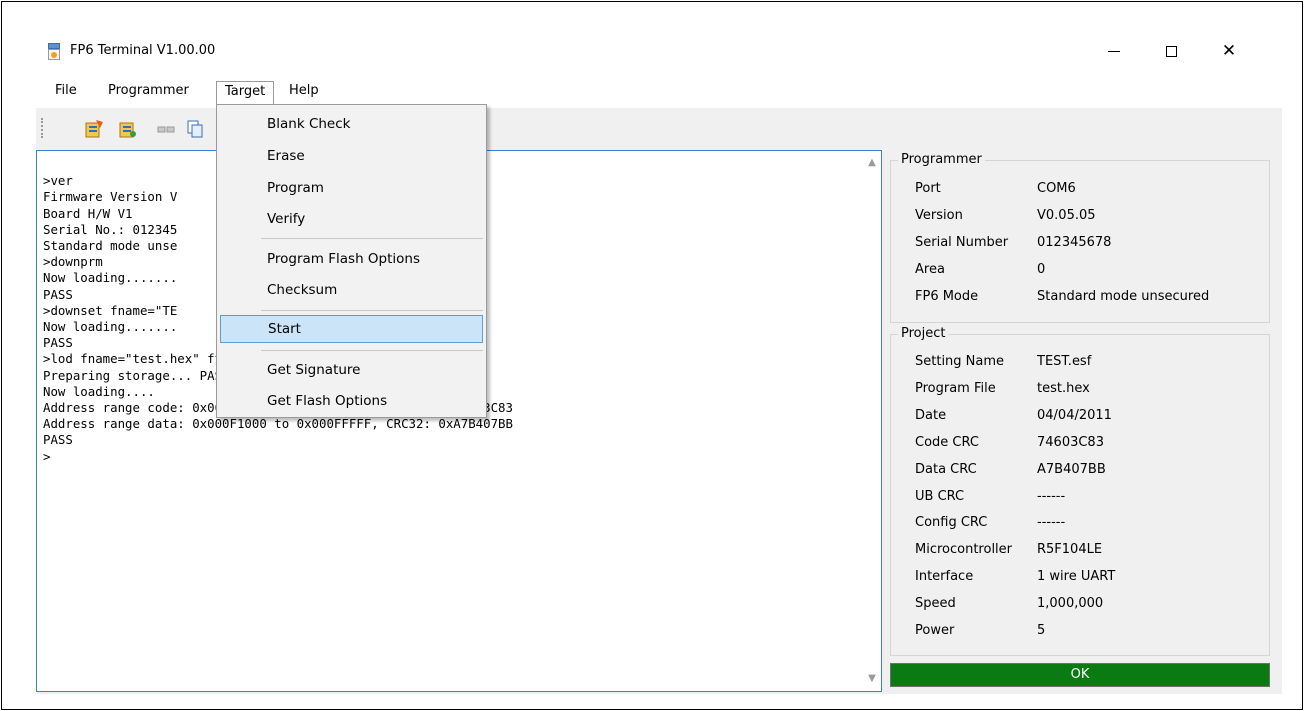 Image resolution: width=1304 pixels, height=711 pixels. I want to click on menu-item-verify: Verify, so click(351, 219).